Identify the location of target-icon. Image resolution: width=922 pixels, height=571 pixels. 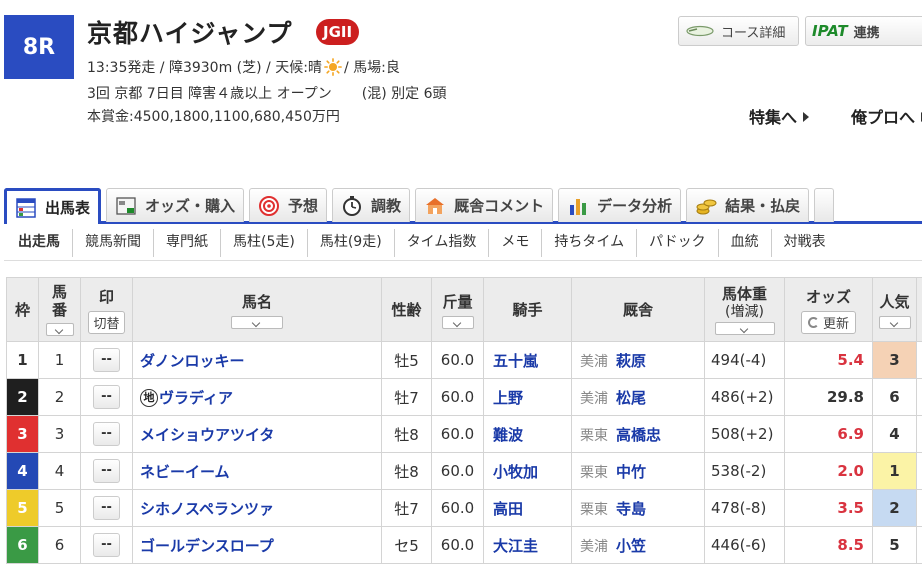
(269, 205).